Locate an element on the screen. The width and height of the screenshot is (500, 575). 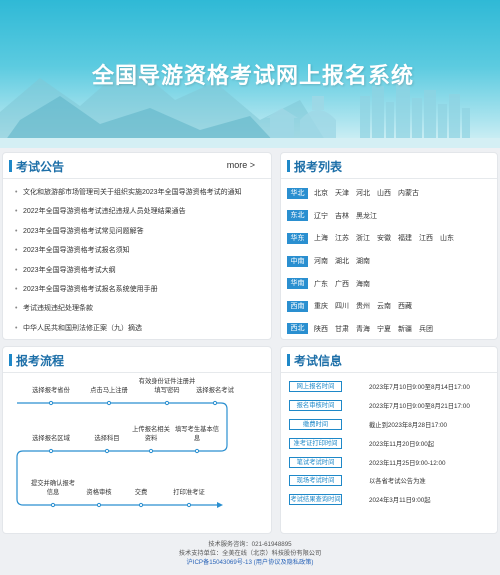
schedule-label: 缴费时间 is located at coordinates (315, 424).